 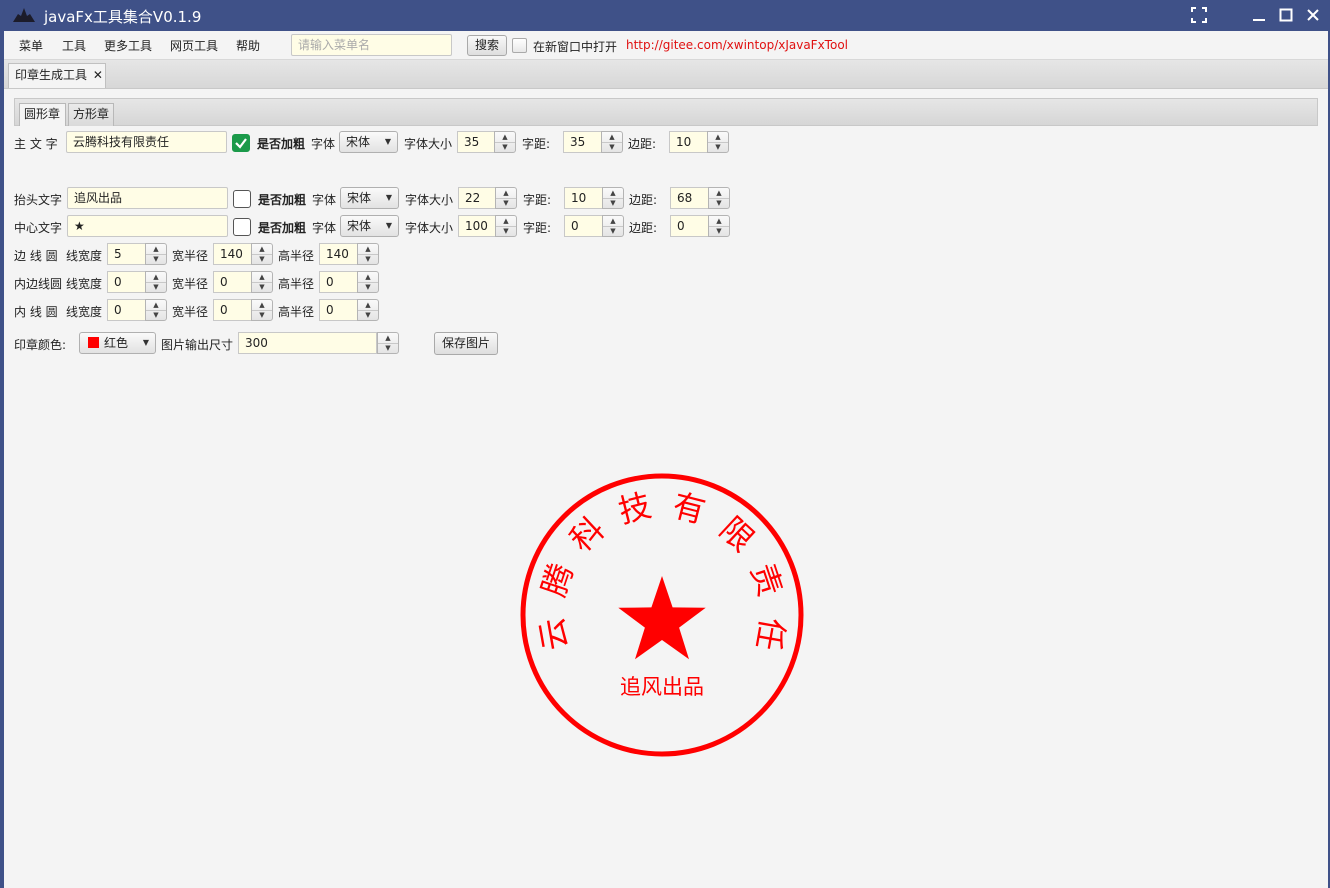 I want to click on inner-height-radius-spinner: 0 ▲ ▼, so click(x=349, y=310).